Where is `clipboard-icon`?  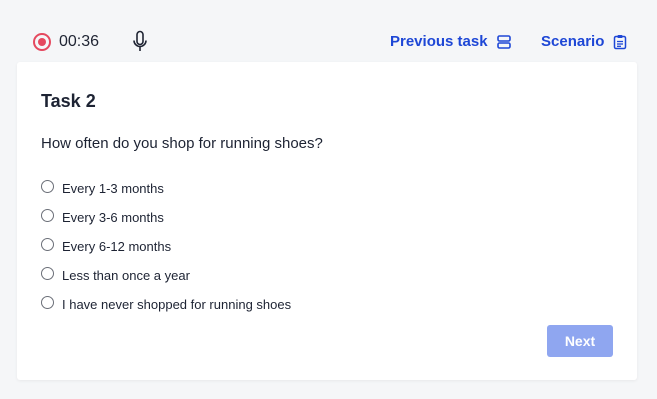 clipboard-icon is located at coordinates (620, 42).